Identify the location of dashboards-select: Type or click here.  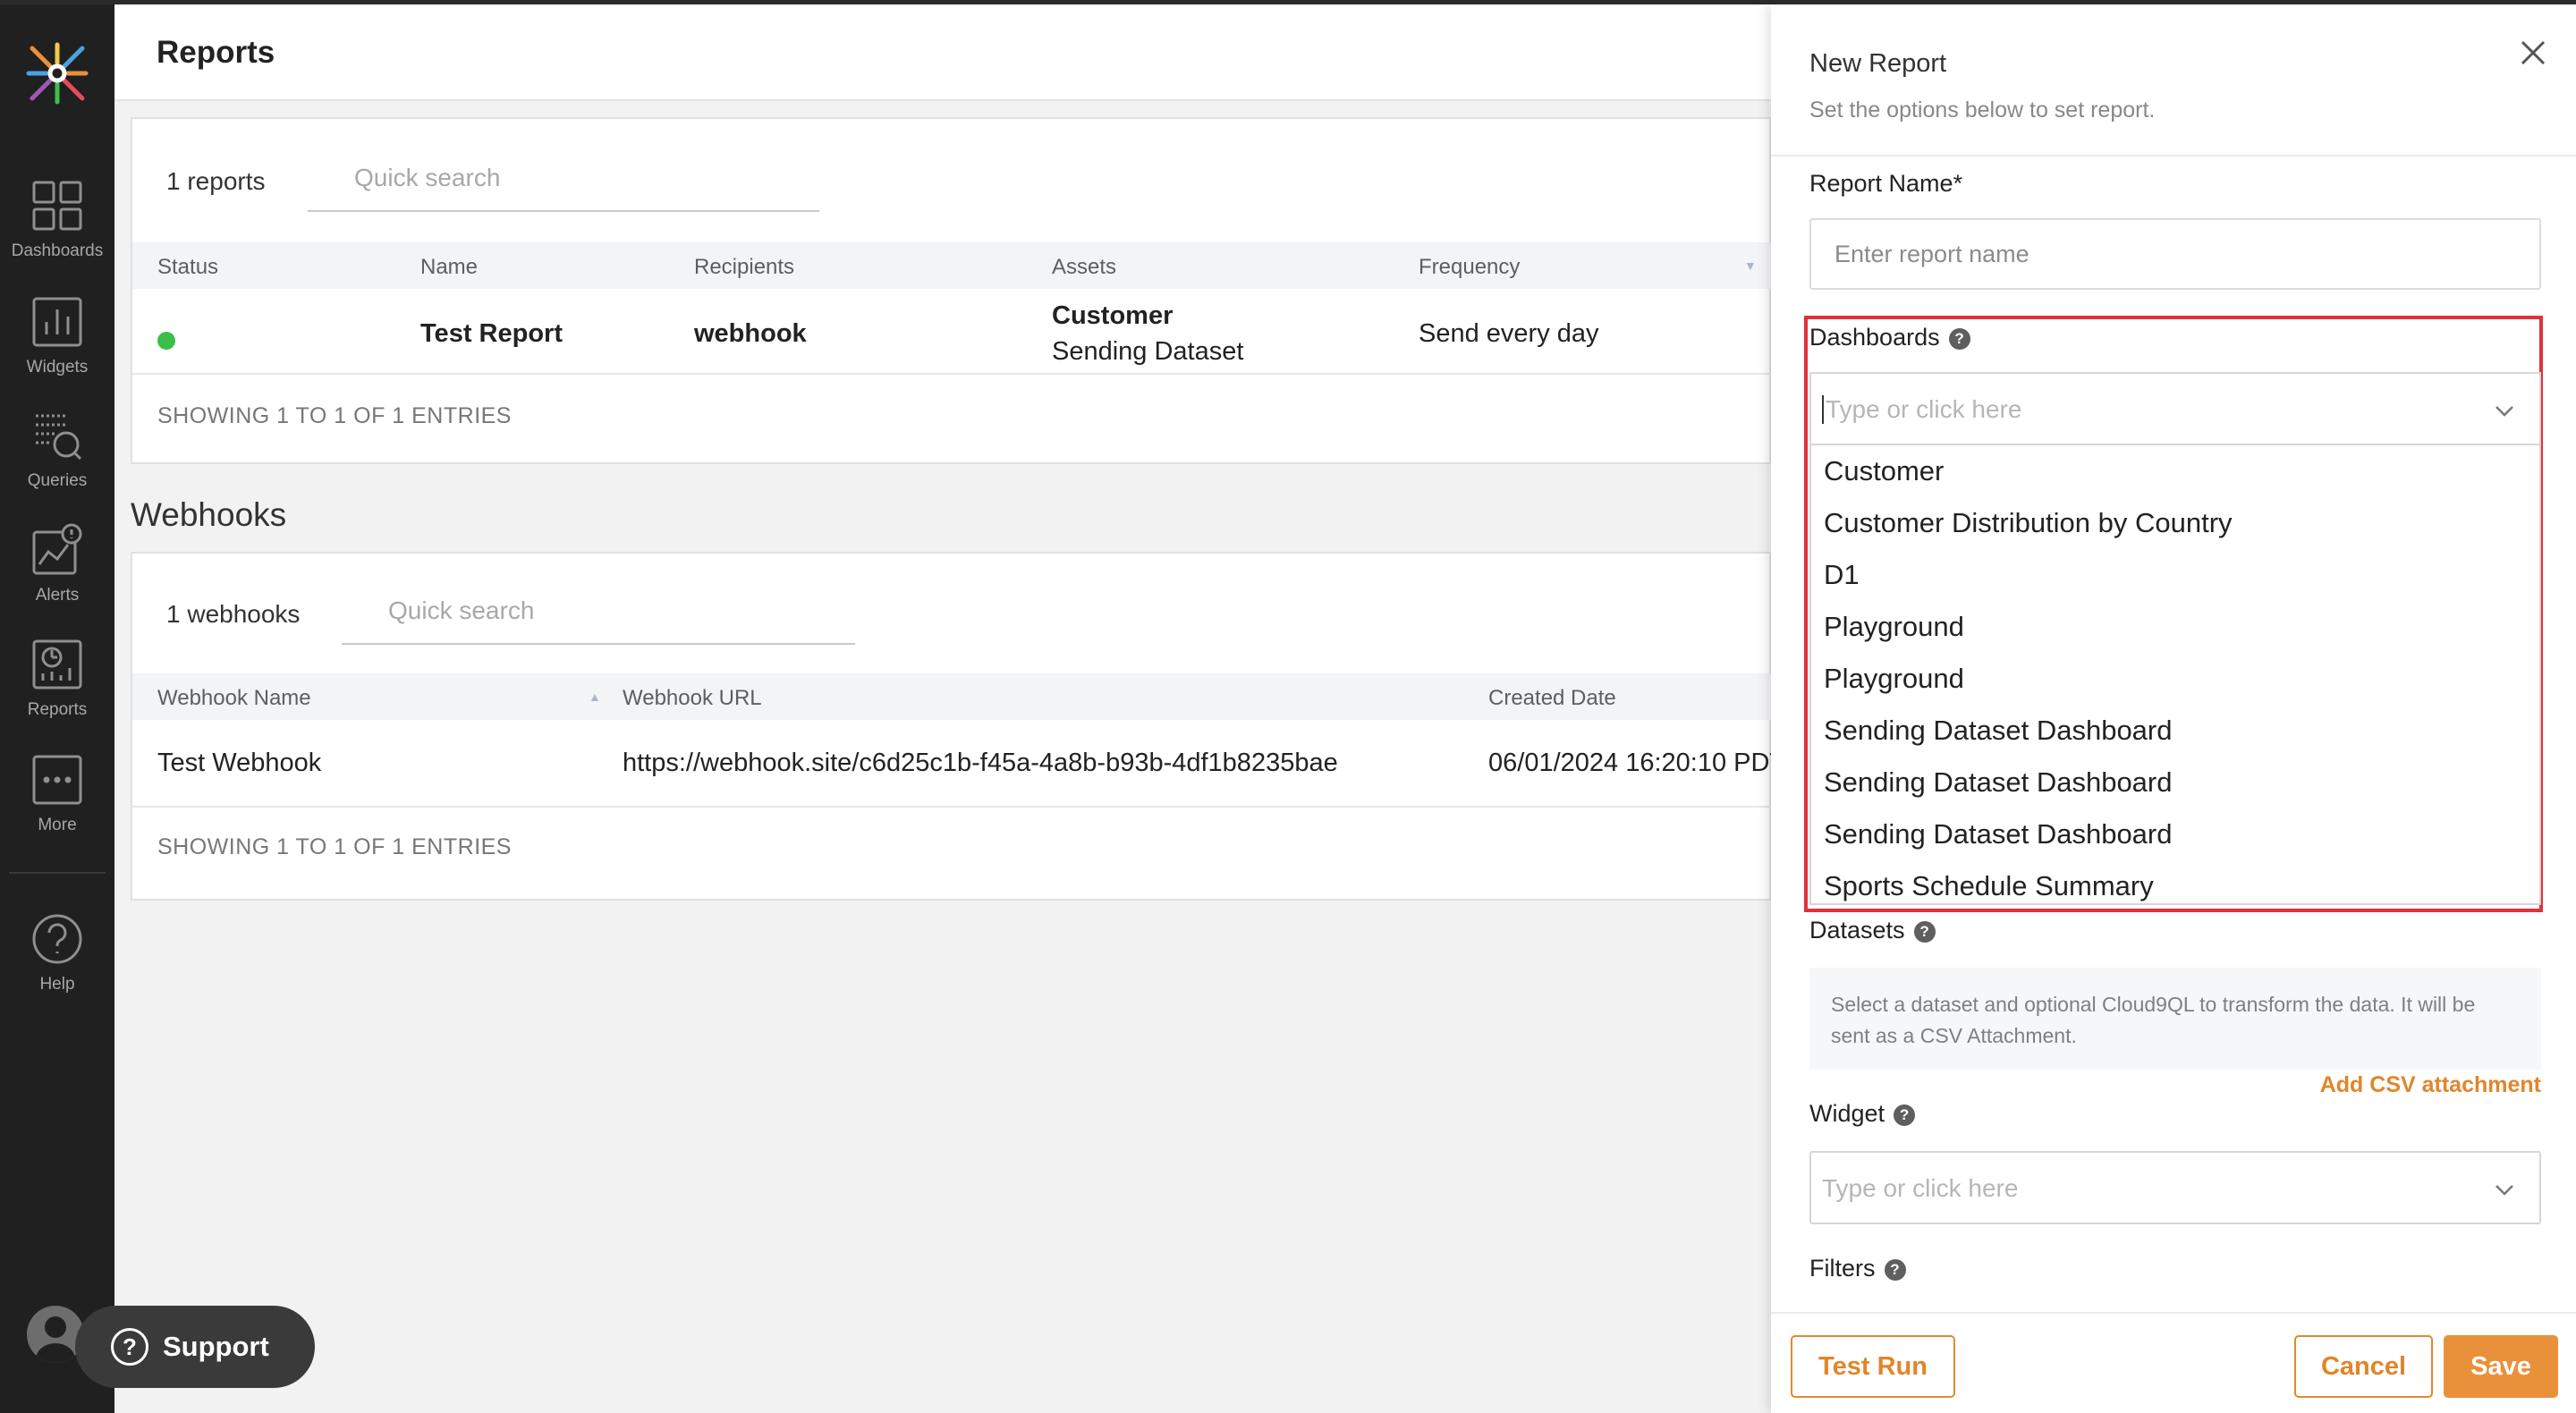
(2175, 408).